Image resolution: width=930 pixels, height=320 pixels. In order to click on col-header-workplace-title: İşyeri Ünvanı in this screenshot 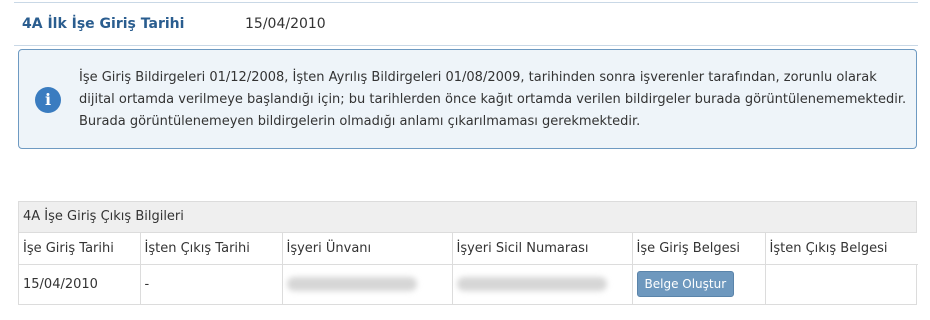, I will do `click(367, 249)`.